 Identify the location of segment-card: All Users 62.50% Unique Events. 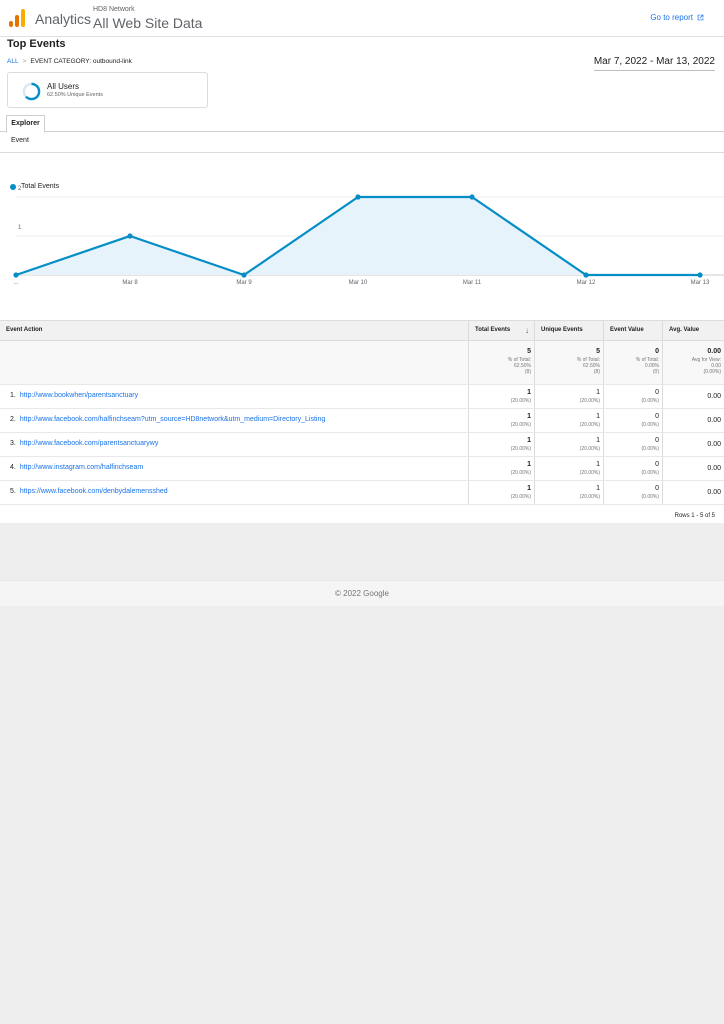
(107, 90).